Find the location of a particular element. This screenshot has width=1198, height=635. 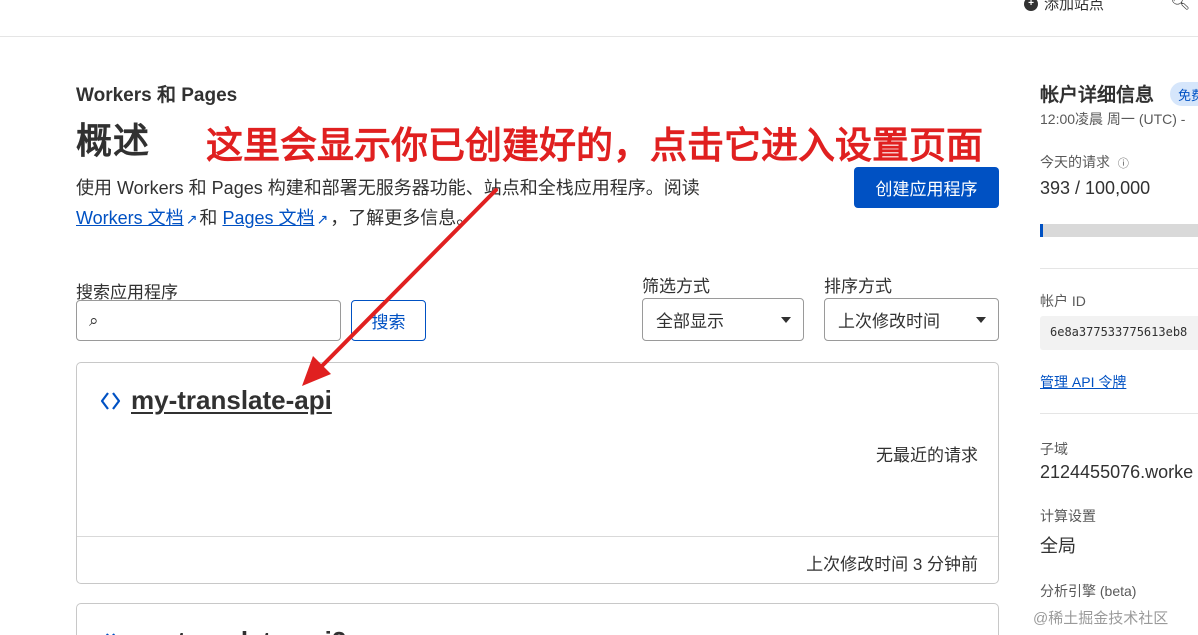

annotation-text: 这里会显示你已创建好的，点击它进入设置页面 is located at coordinates (594, 145).